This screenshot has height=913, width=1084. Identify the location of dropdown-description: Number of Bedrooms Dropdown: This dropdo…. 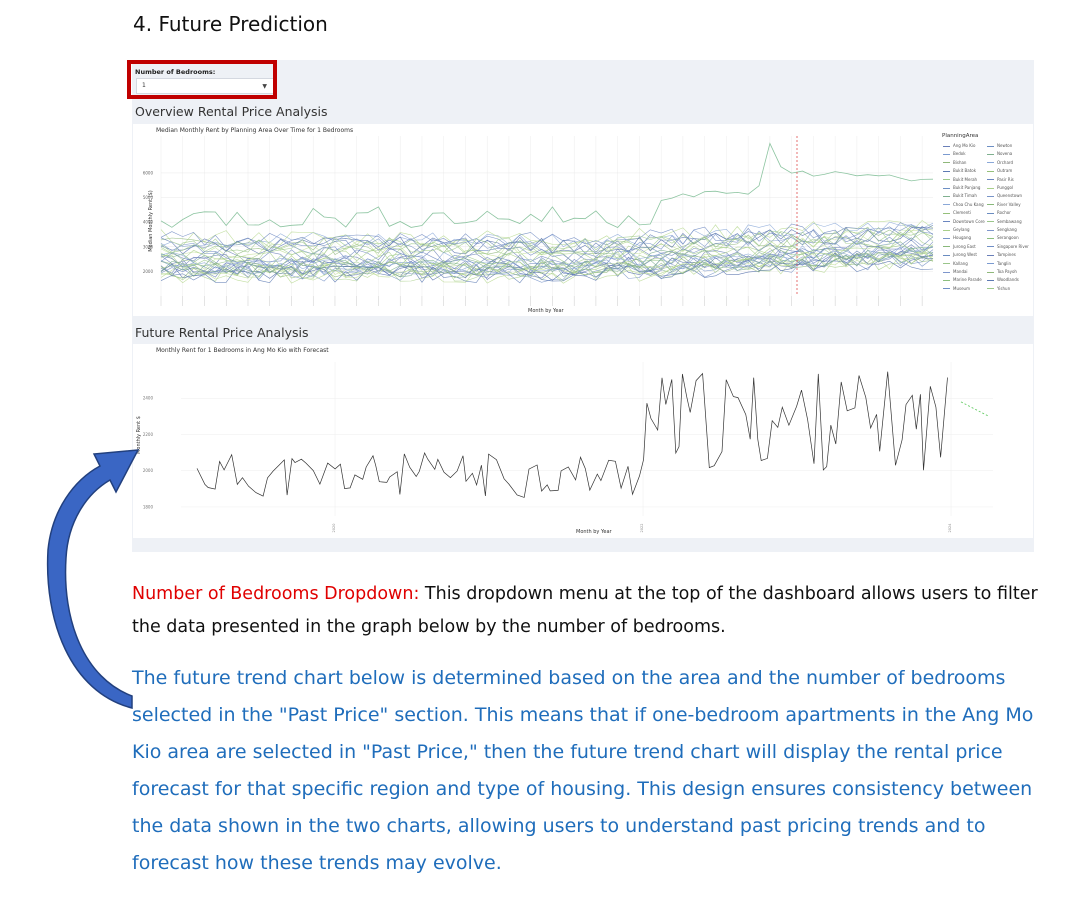
(592, 611).